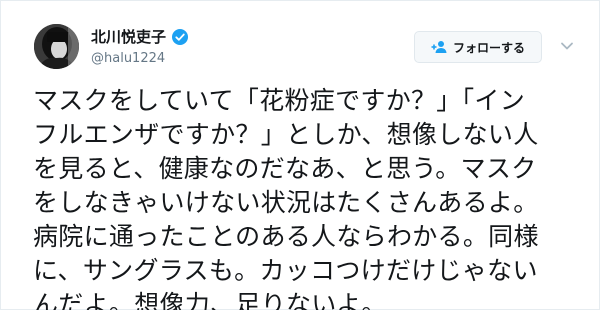 Image resolution: width=600 pixels, height=310 pixels. I want to click on follow-button: フォローする, so click(478, 47).